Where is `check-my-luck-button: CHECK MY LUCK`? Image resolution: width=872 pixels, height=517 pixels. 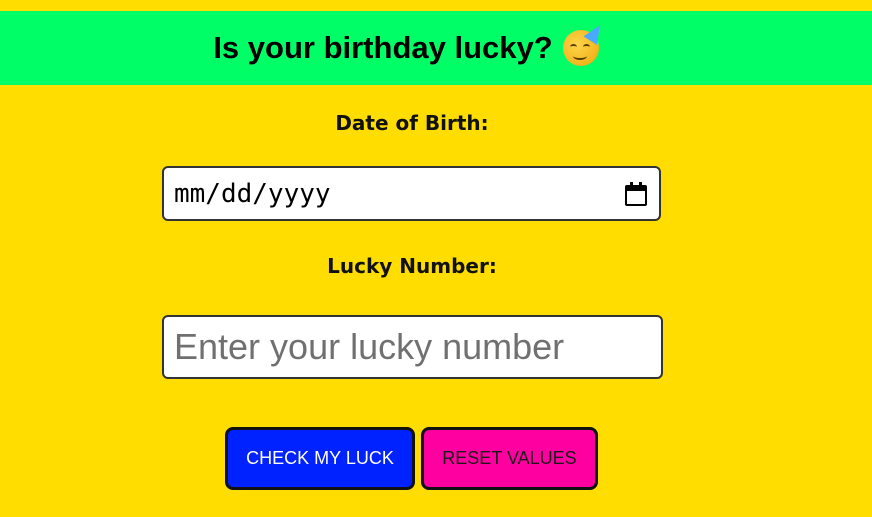
check-my-luck-button: CHECK MY LUCK is located at coordinates (320, 458).